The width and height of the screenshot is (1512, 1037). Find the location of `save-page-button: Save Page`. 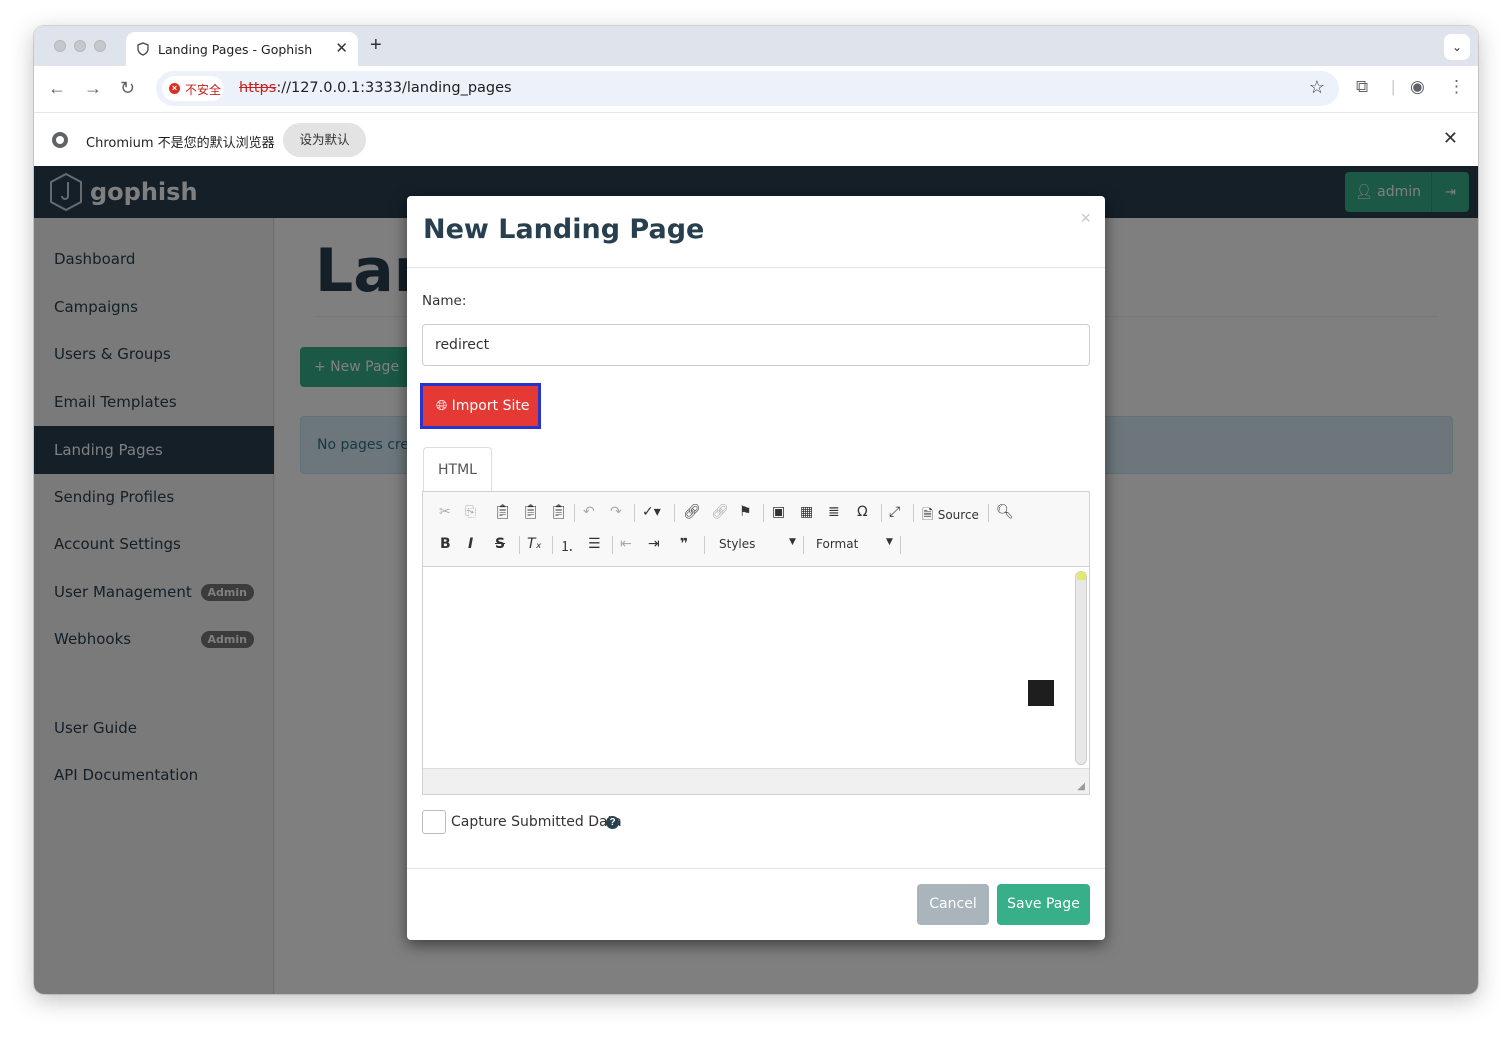

save-page-button: Save Page is located at coordinates (1043, 904).